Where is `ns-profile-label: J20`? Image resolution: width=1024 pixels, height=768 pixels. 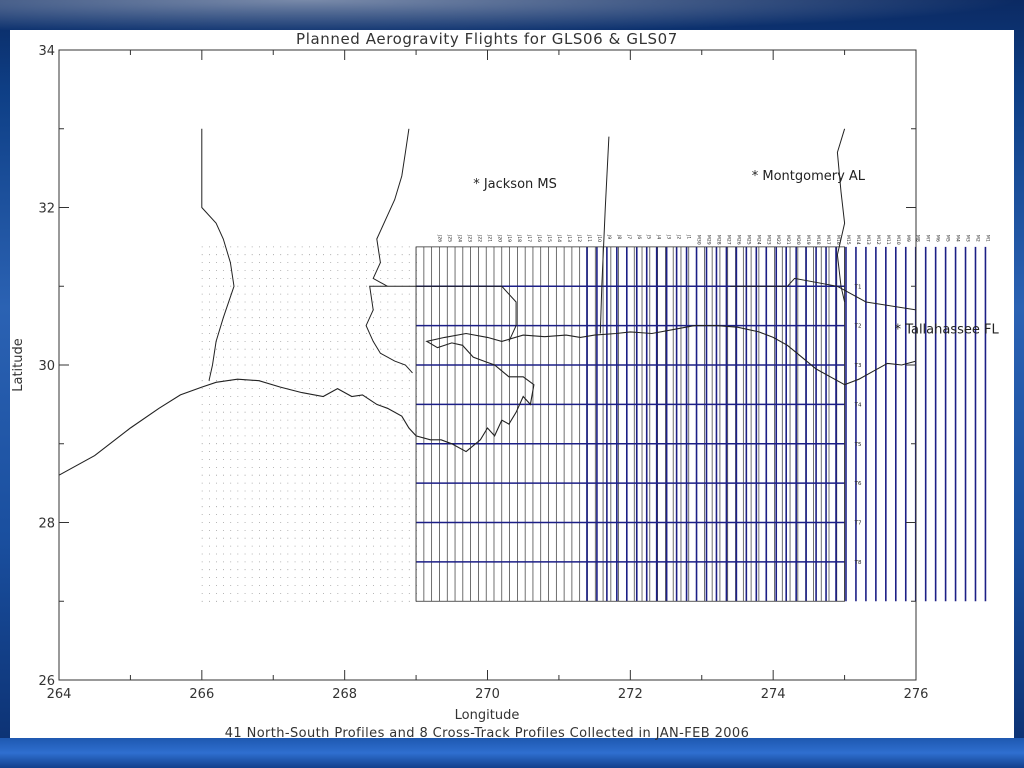 ns-profile-label: J20 is located at coordinates (499, 238).